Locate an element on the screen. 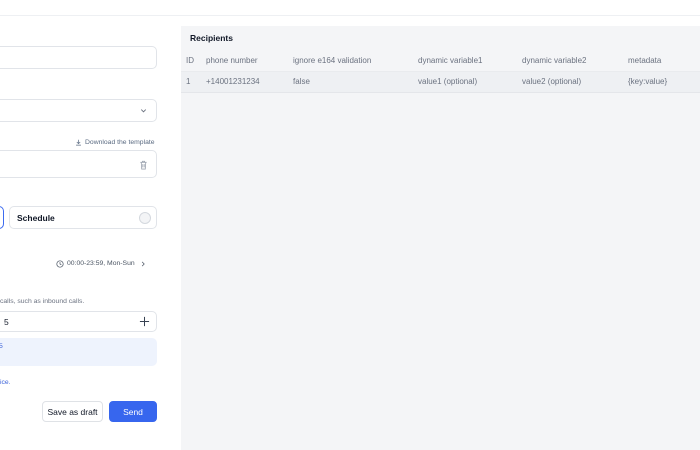 The width and height of the screenshot is (700, 450). download-template-link: Download the template is located at coordinates (115, 142).